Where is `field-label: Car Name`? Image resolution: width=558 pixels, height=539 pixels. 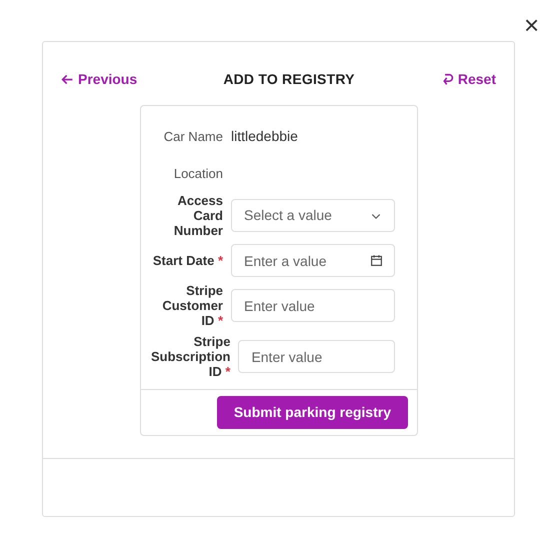
field-label: Car Name is located at coordinates (192, 136).